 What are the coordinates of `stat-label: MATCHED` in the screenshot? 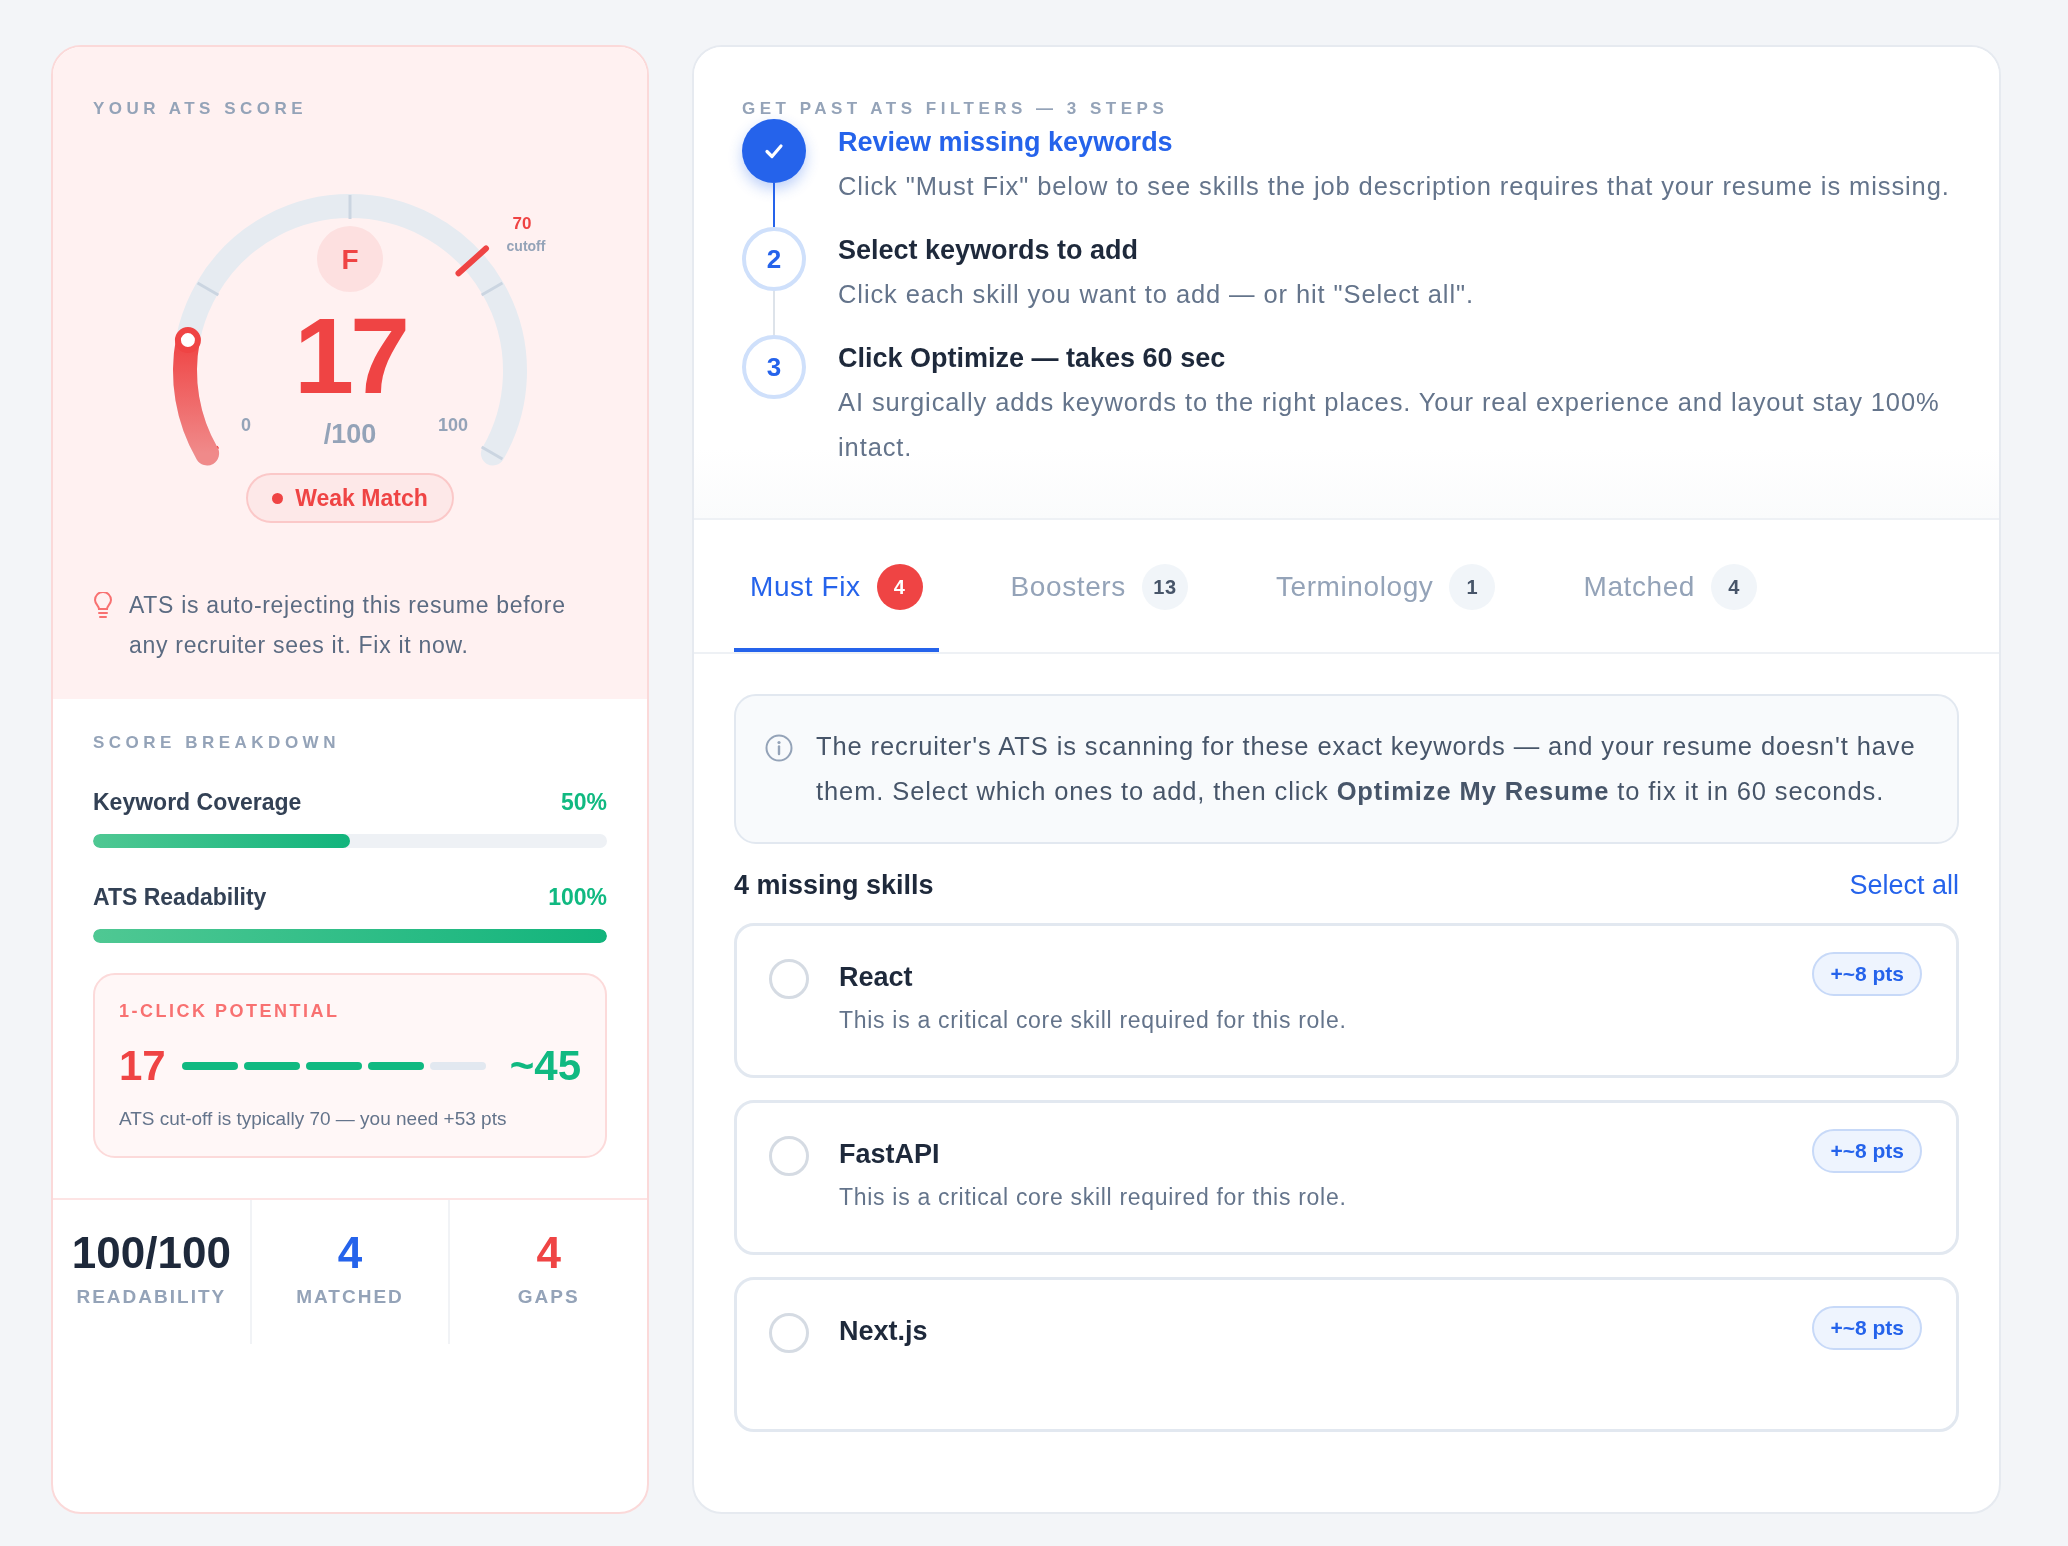 It's located at (350, 1297).